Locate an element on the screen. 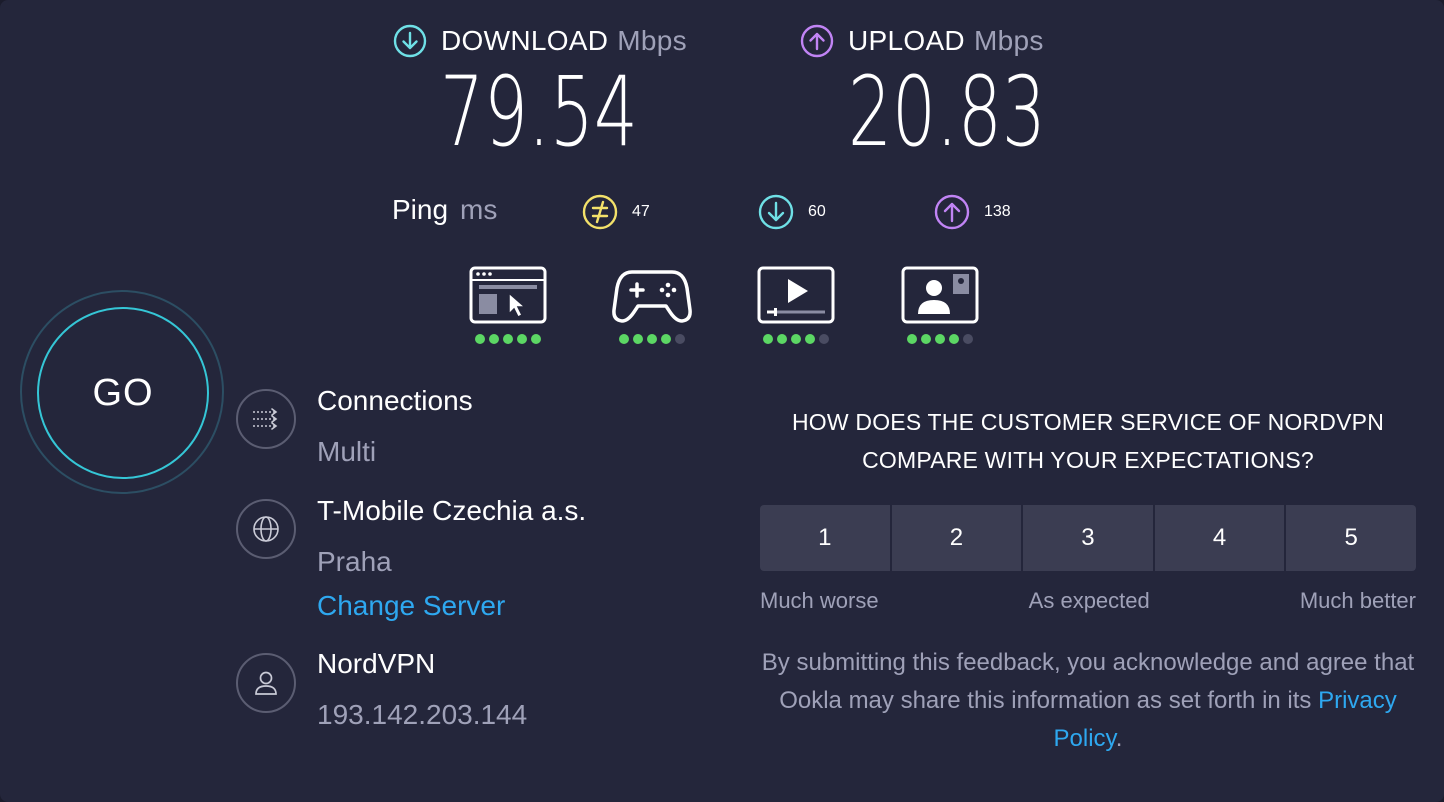  rating-option-5: 5 is located at coordinates (1351, 538).